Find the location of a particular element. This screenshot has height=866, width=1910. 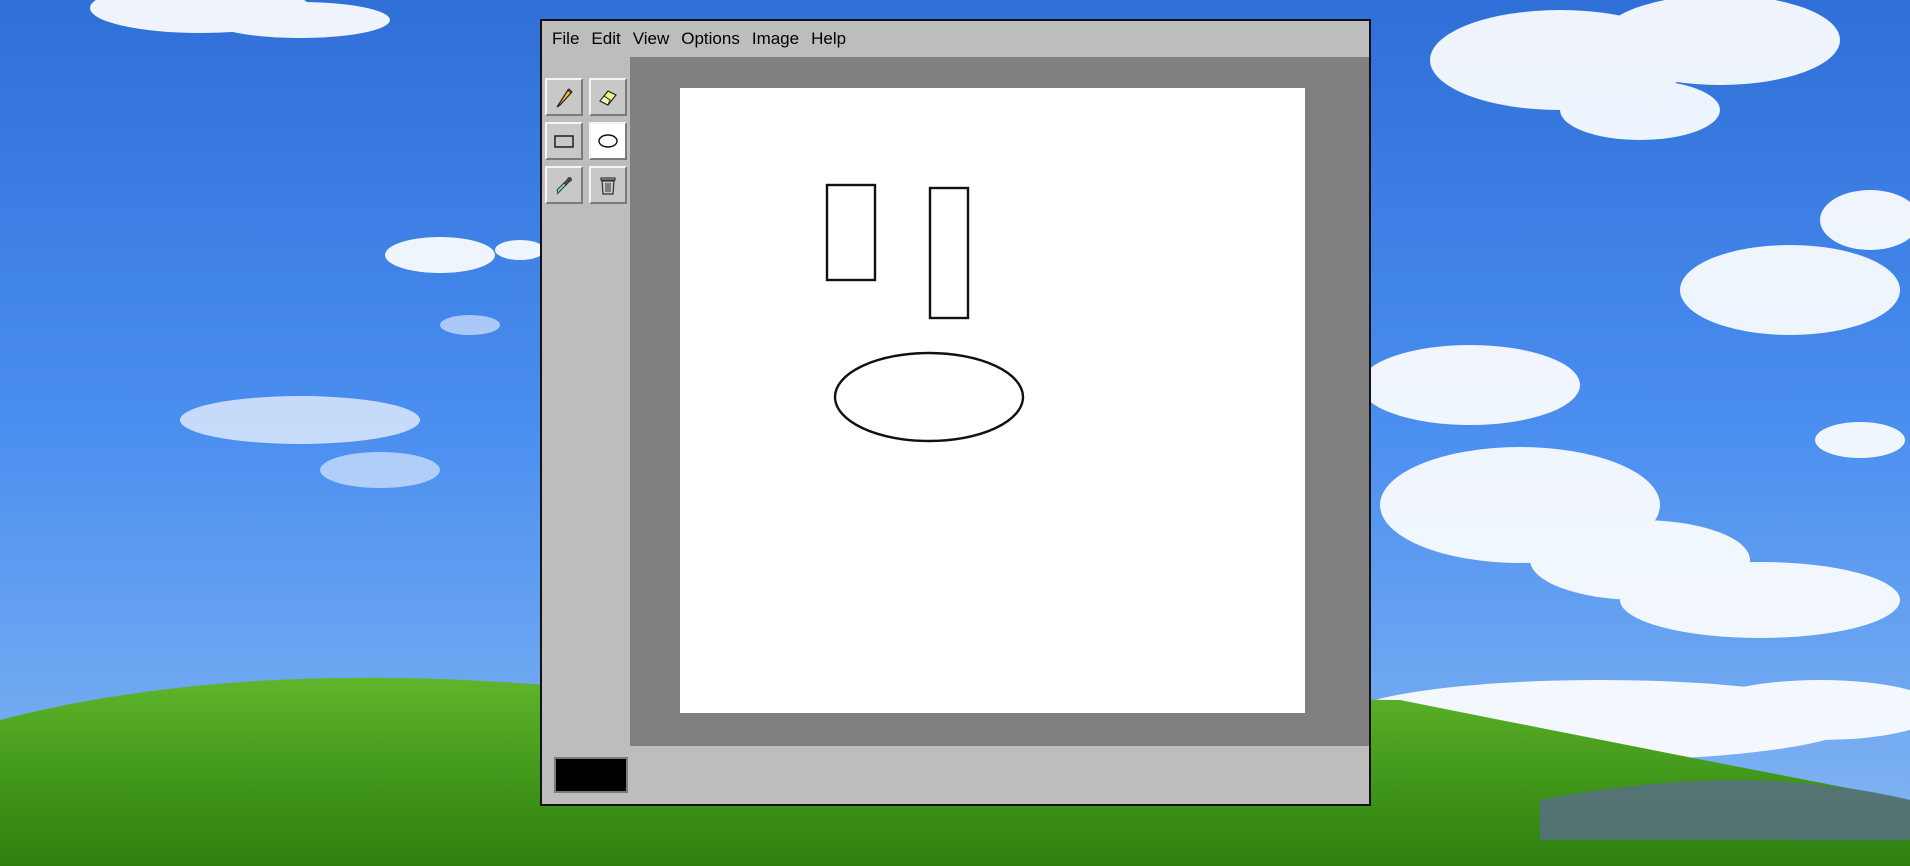

current-color-swatch is located at coordinates (591, 775).